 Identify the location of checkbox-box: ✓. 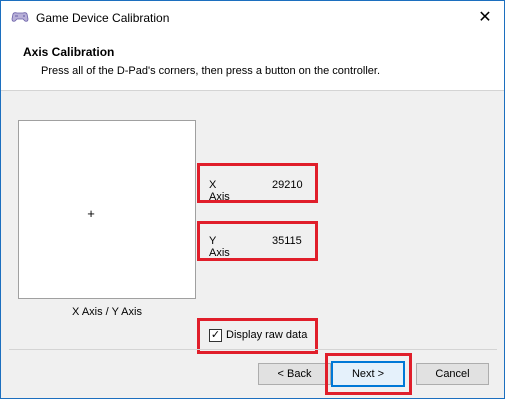
(215, 335).